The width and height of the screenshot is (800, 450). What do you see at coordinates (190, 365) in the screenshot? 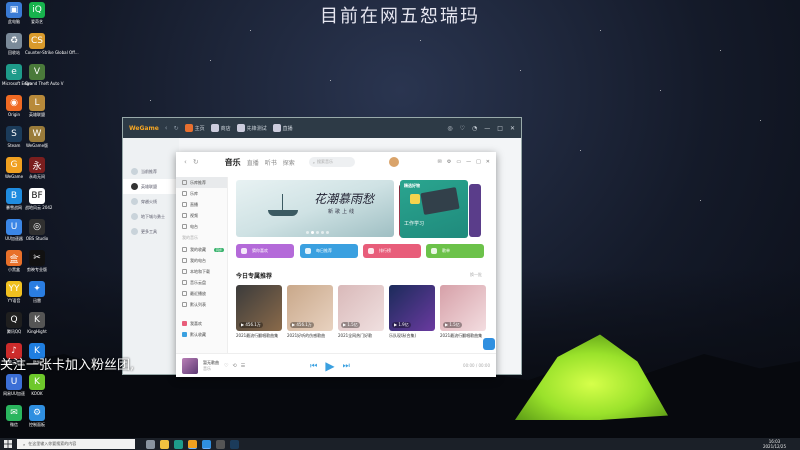
I see `now-playing-cover` at bounding box center [190, 365].